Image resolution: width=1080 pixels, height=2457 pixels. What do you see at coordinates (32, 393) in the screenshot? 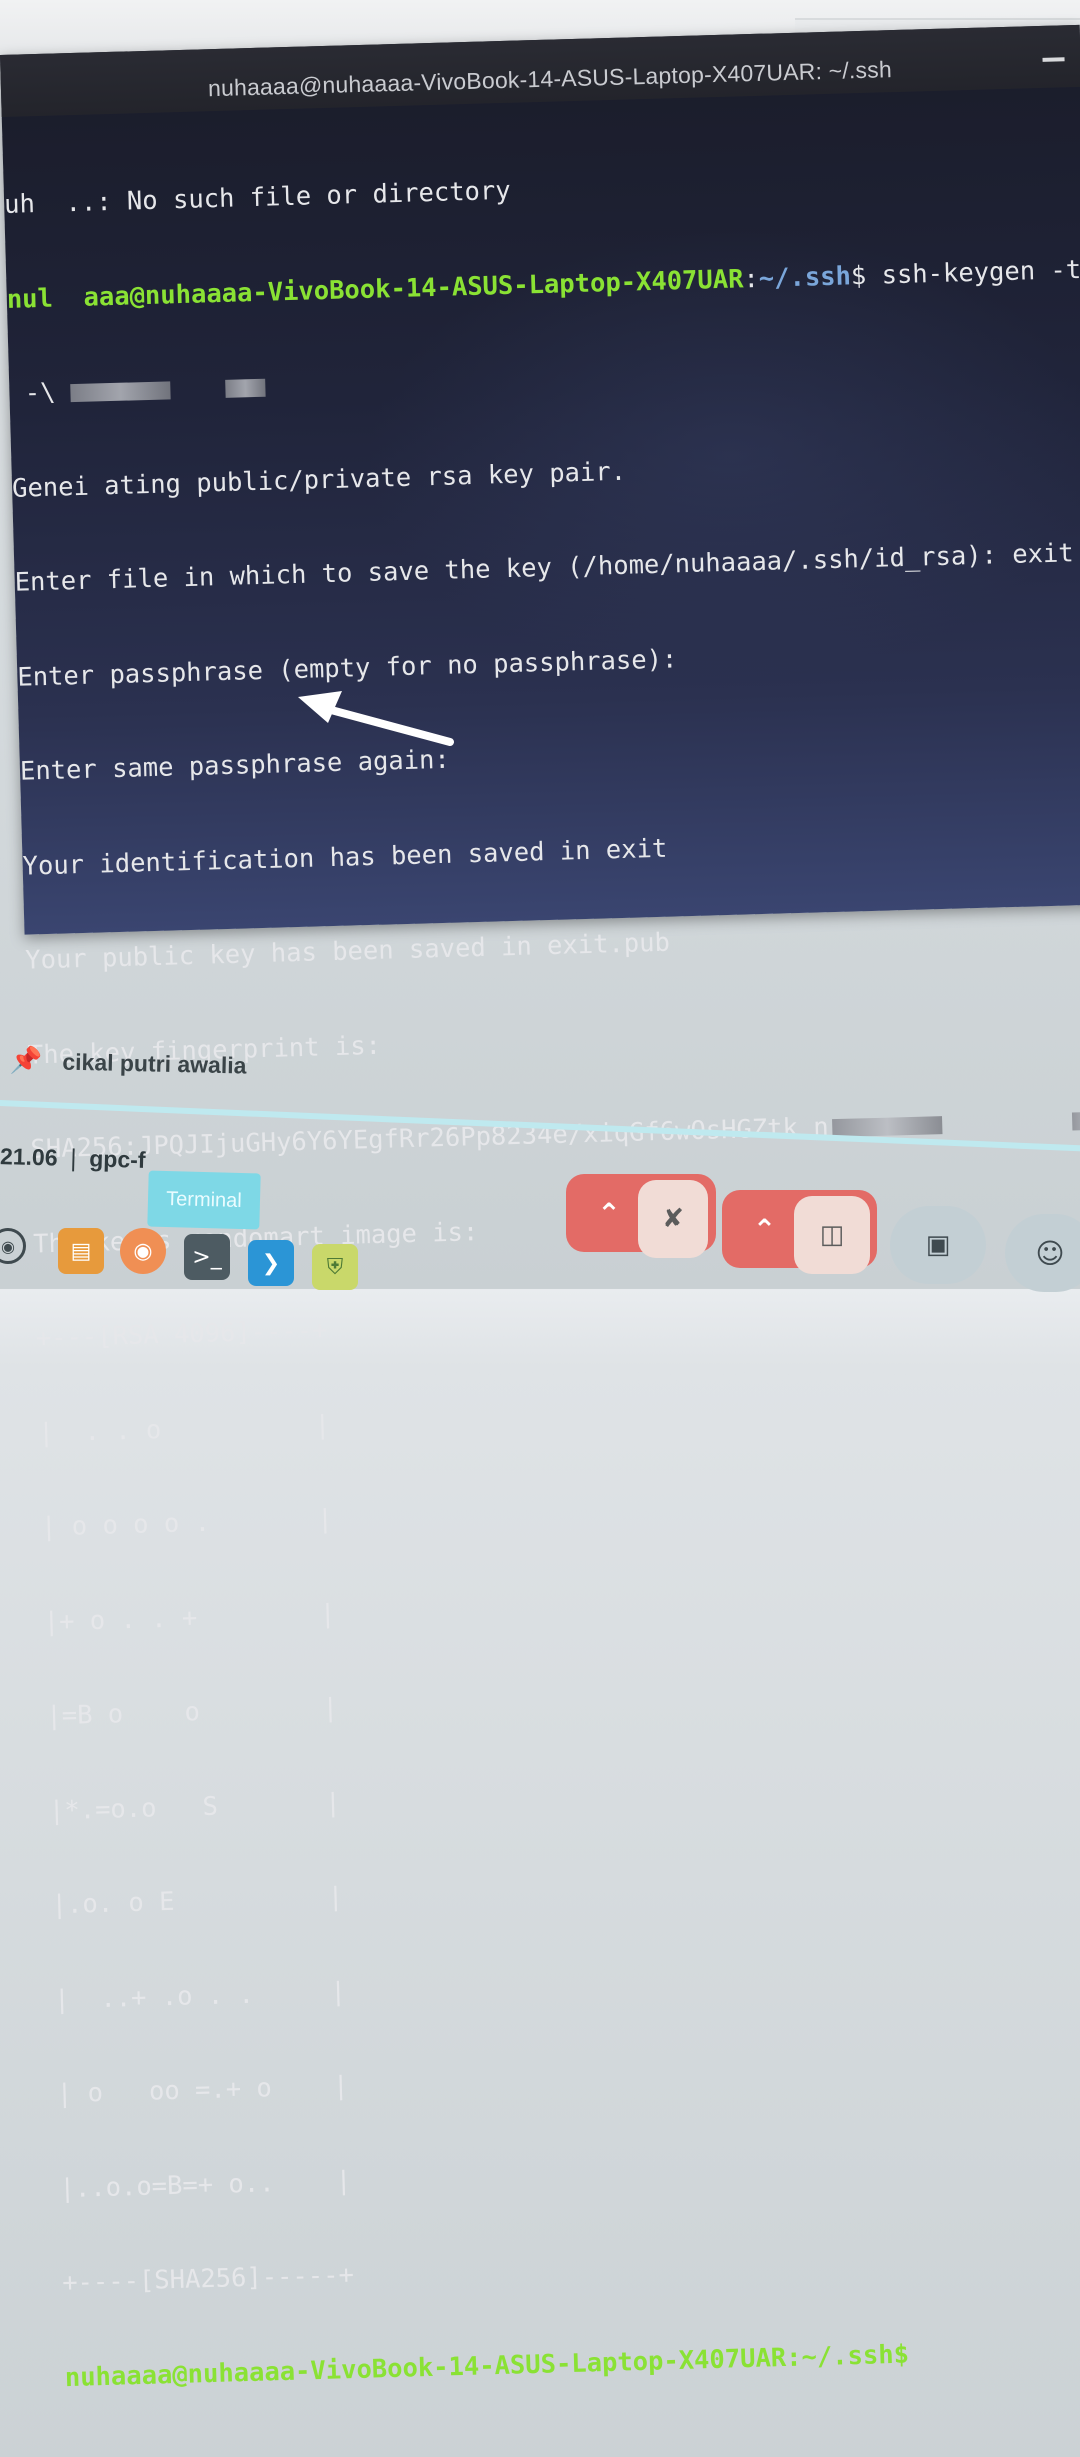
I see `terminal-line-text: -\` at bounding box center [32, 393].